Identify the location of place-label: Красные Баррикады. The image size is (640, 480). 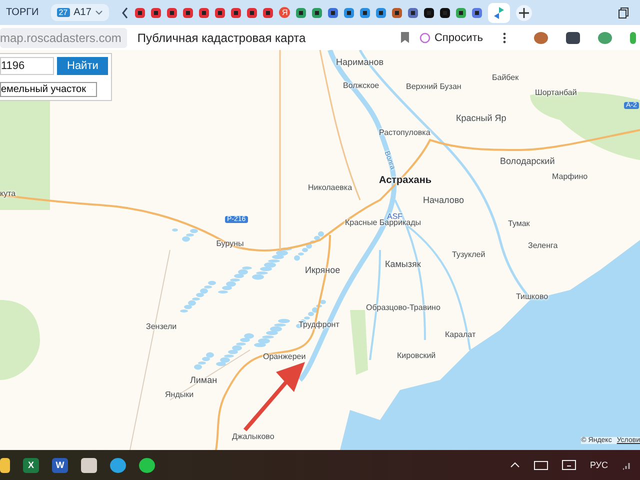
(383, 222).